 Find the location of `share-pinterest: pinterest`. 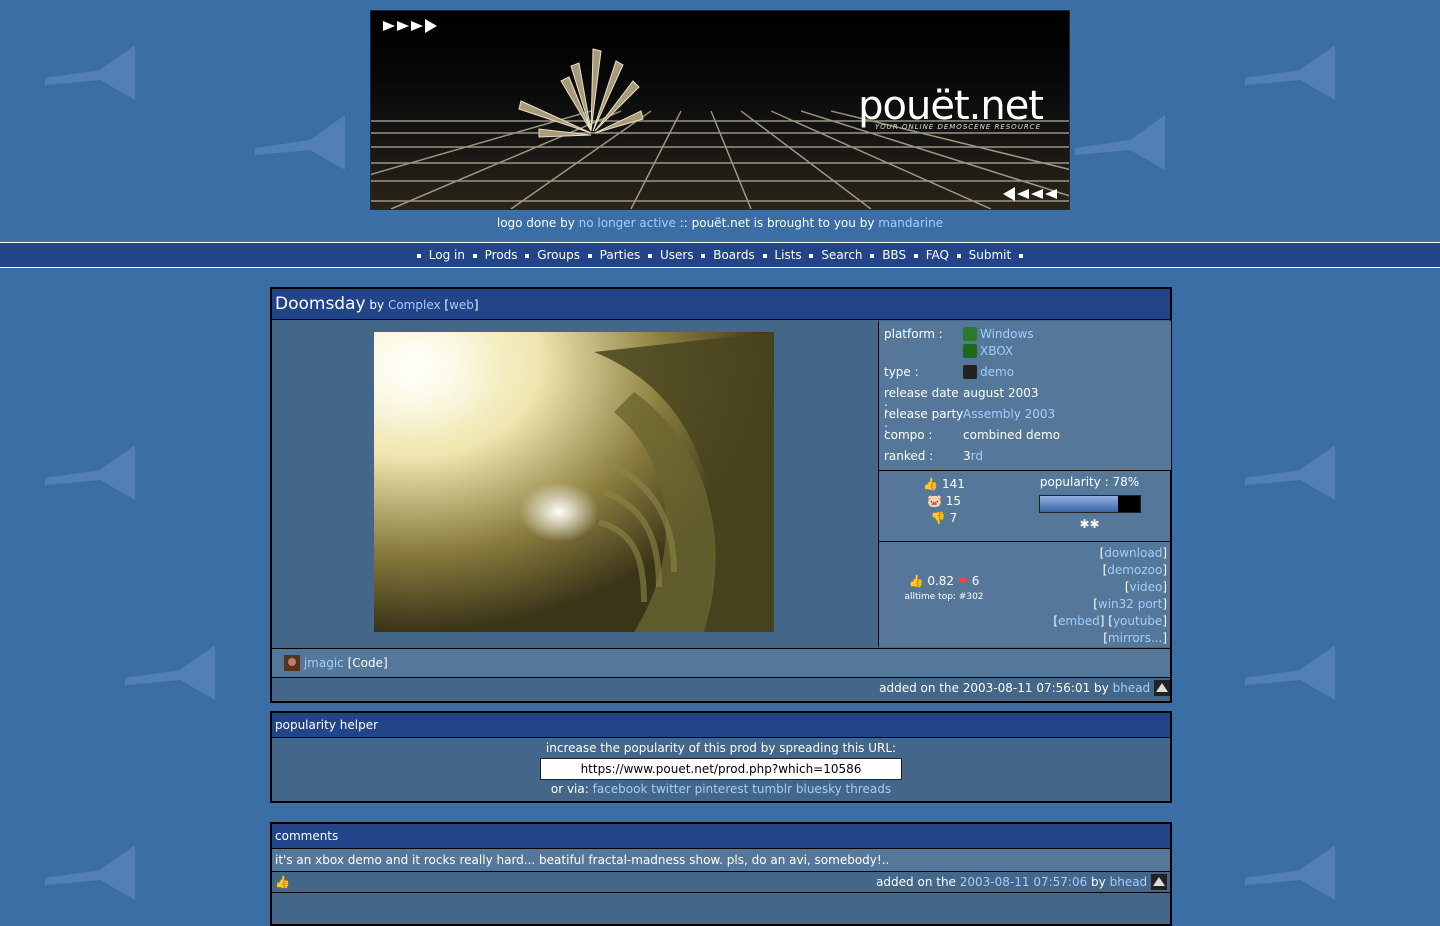

share-pinterest: pinterest is located at coordinates (722, 789).